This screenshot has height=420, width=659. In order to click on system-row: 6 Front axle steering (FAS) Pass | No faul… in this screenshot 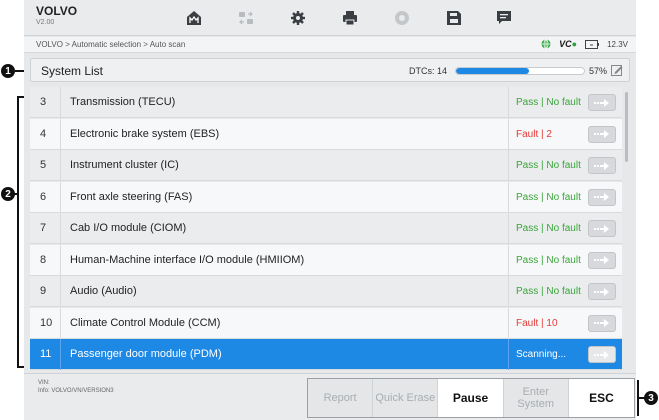, I will do `click(326, 197)`.